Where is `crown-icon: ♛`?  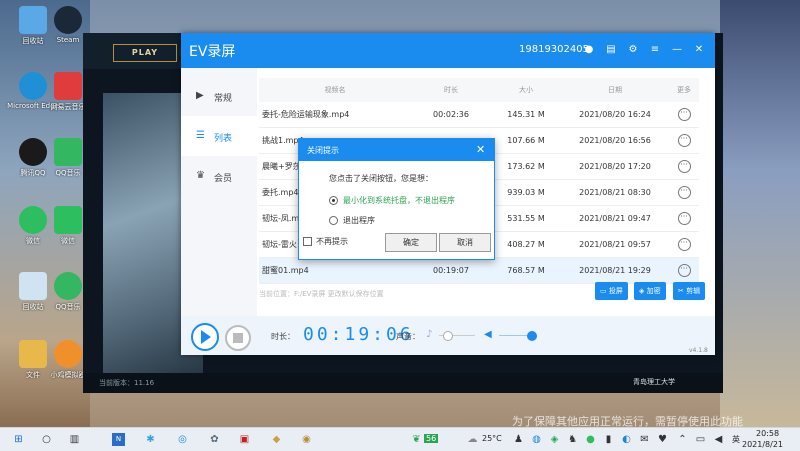 crown-icon: ♛ is located at coordinates (200, 175).